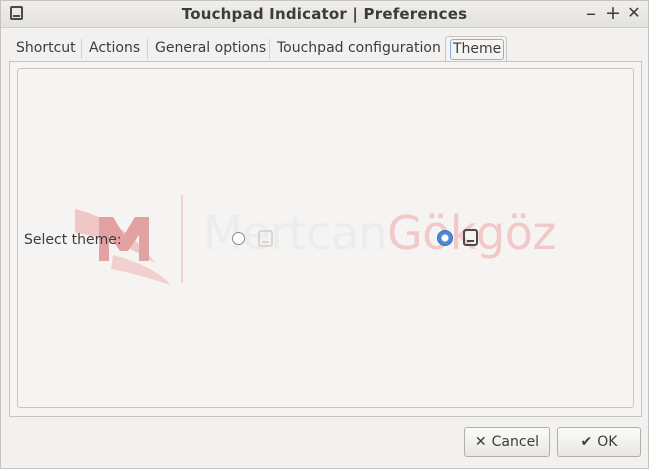 The height and width of the screenshot is (469, 649). What do you see at coordinates (238, 238) in the screenshot?
I see `theme-radio-light` at bounding box center [238, 238].